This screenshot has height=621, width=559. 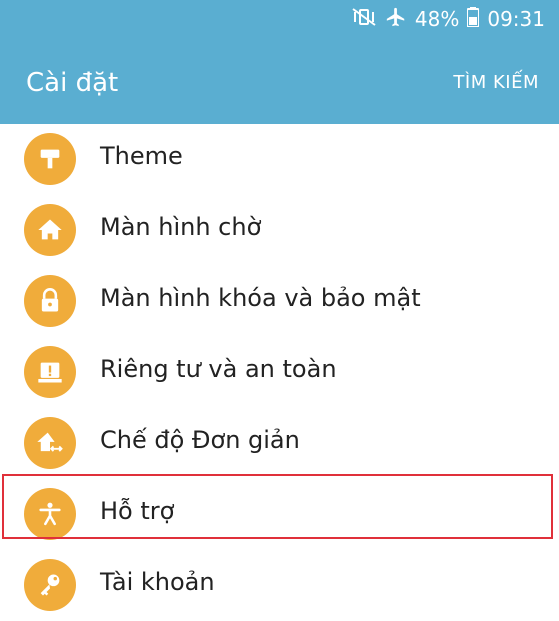 I want to click on settings-item-privacy-safety: Riêng tư và an toàn, so click(x=279, y=372).